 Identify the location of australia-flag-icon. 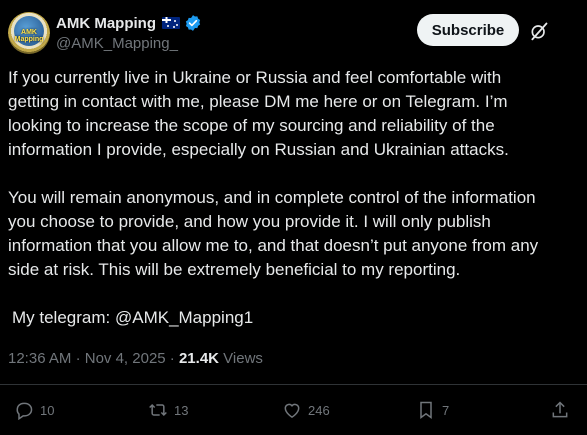
(170, 23).